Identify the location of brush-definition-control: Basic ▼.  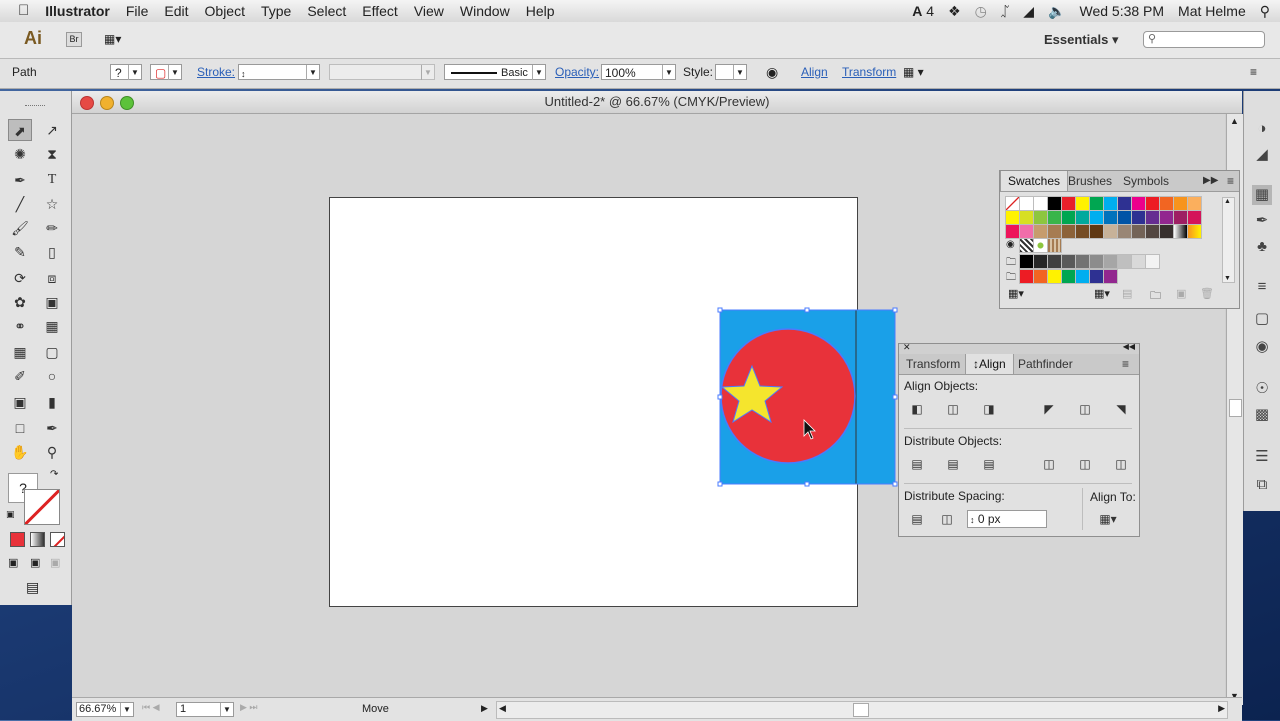
(495, 72).